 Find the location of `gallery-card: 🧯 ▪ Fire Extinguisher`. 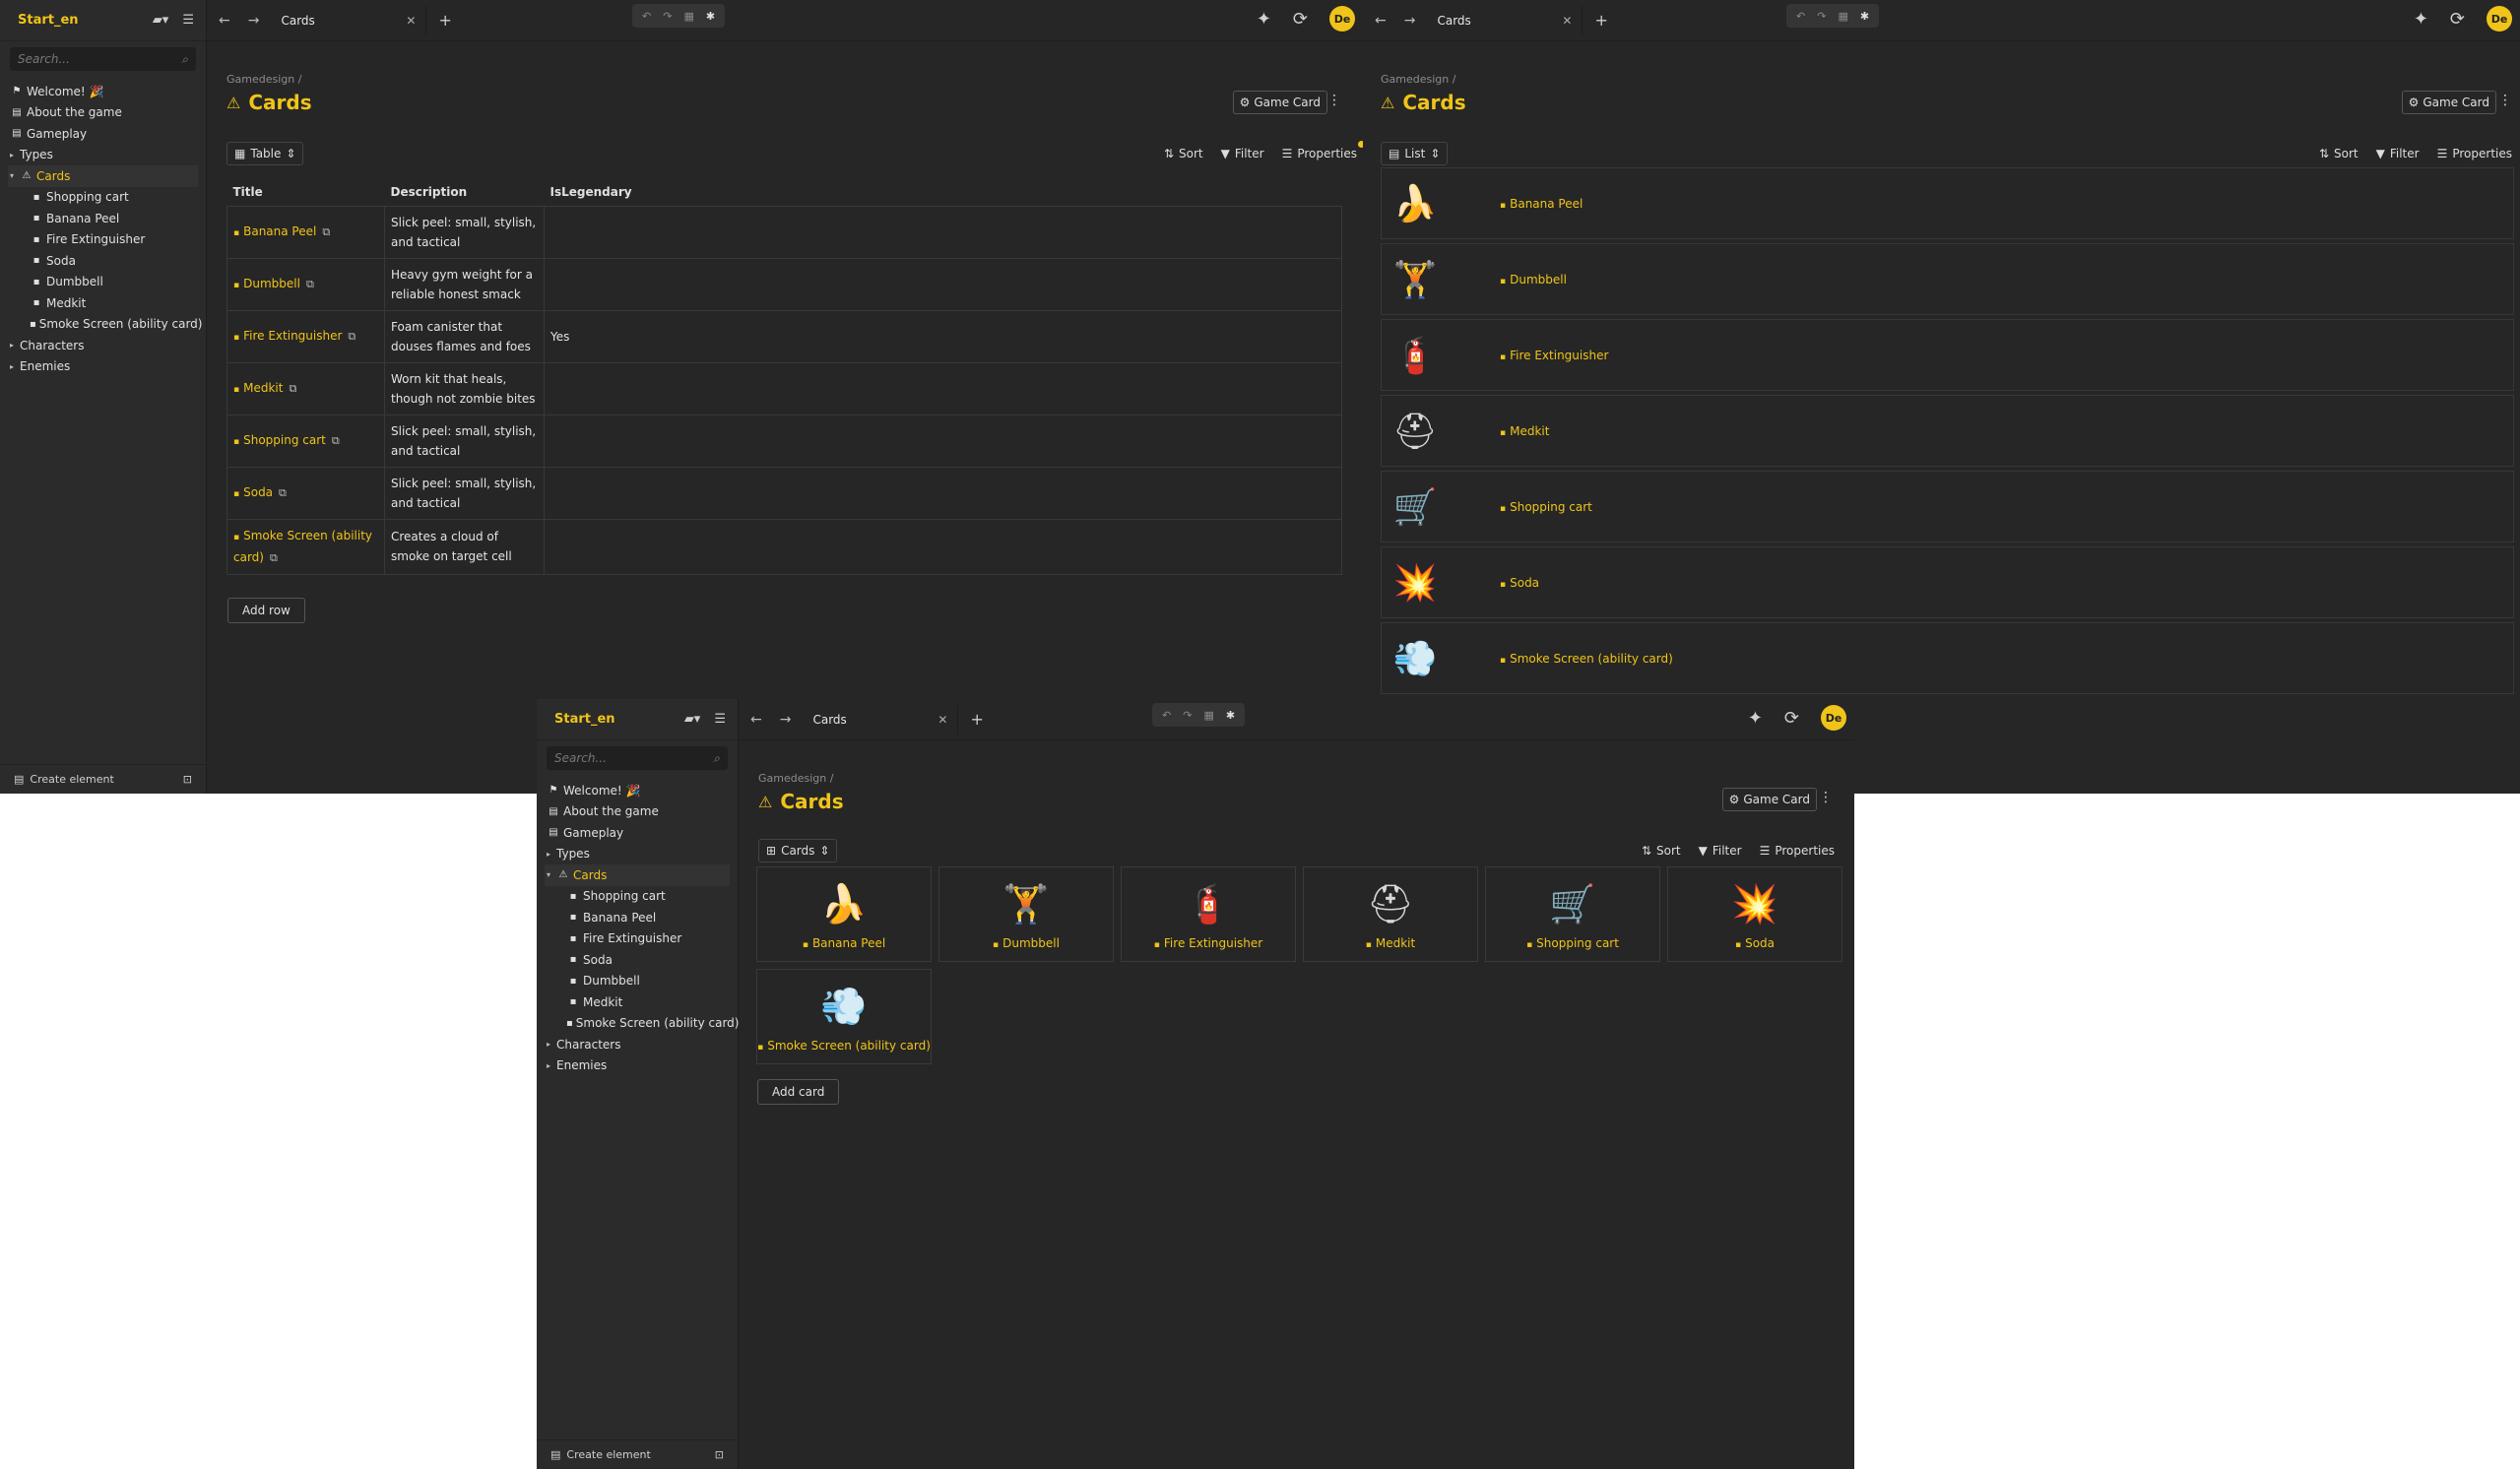

gallery-card: 🧯 ▪ Fire Extinguisher is located at coordinates (1208, 914).